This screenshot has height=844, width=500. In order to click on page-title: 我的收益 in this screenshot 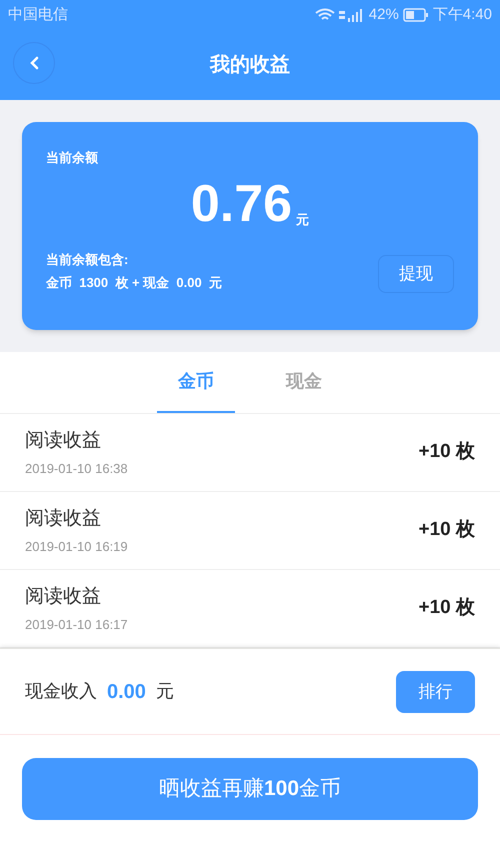, I will do `click(250, 65)`.